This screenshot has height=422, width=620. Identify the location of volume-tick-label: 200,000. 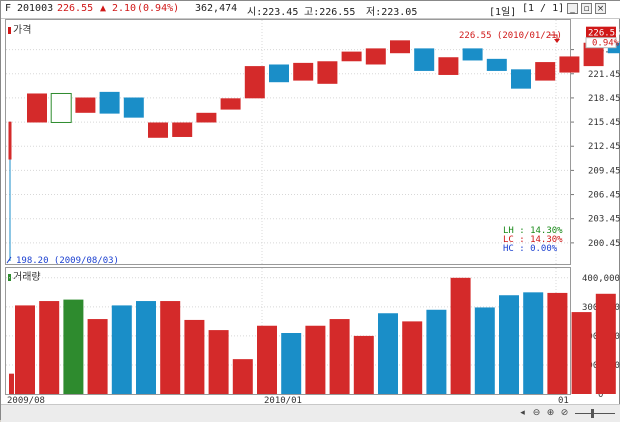
(601, 337).